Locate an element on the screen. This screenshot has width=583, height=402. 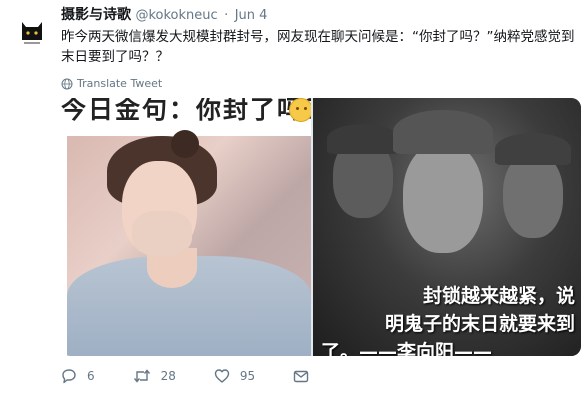
reply-count: 6 is located at coordinates (91, 376).